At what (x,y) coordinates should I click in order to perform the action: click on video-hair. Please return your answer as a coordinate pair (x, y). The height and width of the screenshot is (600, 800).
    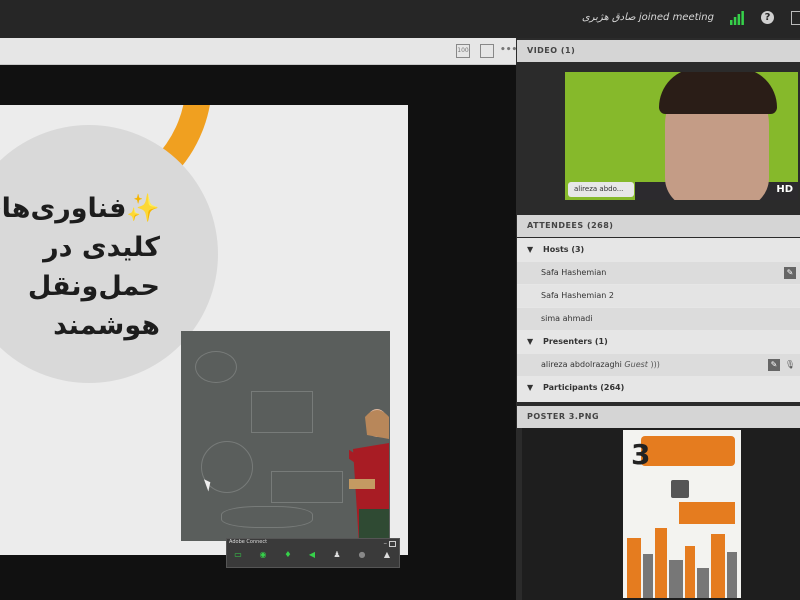
    Looking at the image, I should click on (718, 93).